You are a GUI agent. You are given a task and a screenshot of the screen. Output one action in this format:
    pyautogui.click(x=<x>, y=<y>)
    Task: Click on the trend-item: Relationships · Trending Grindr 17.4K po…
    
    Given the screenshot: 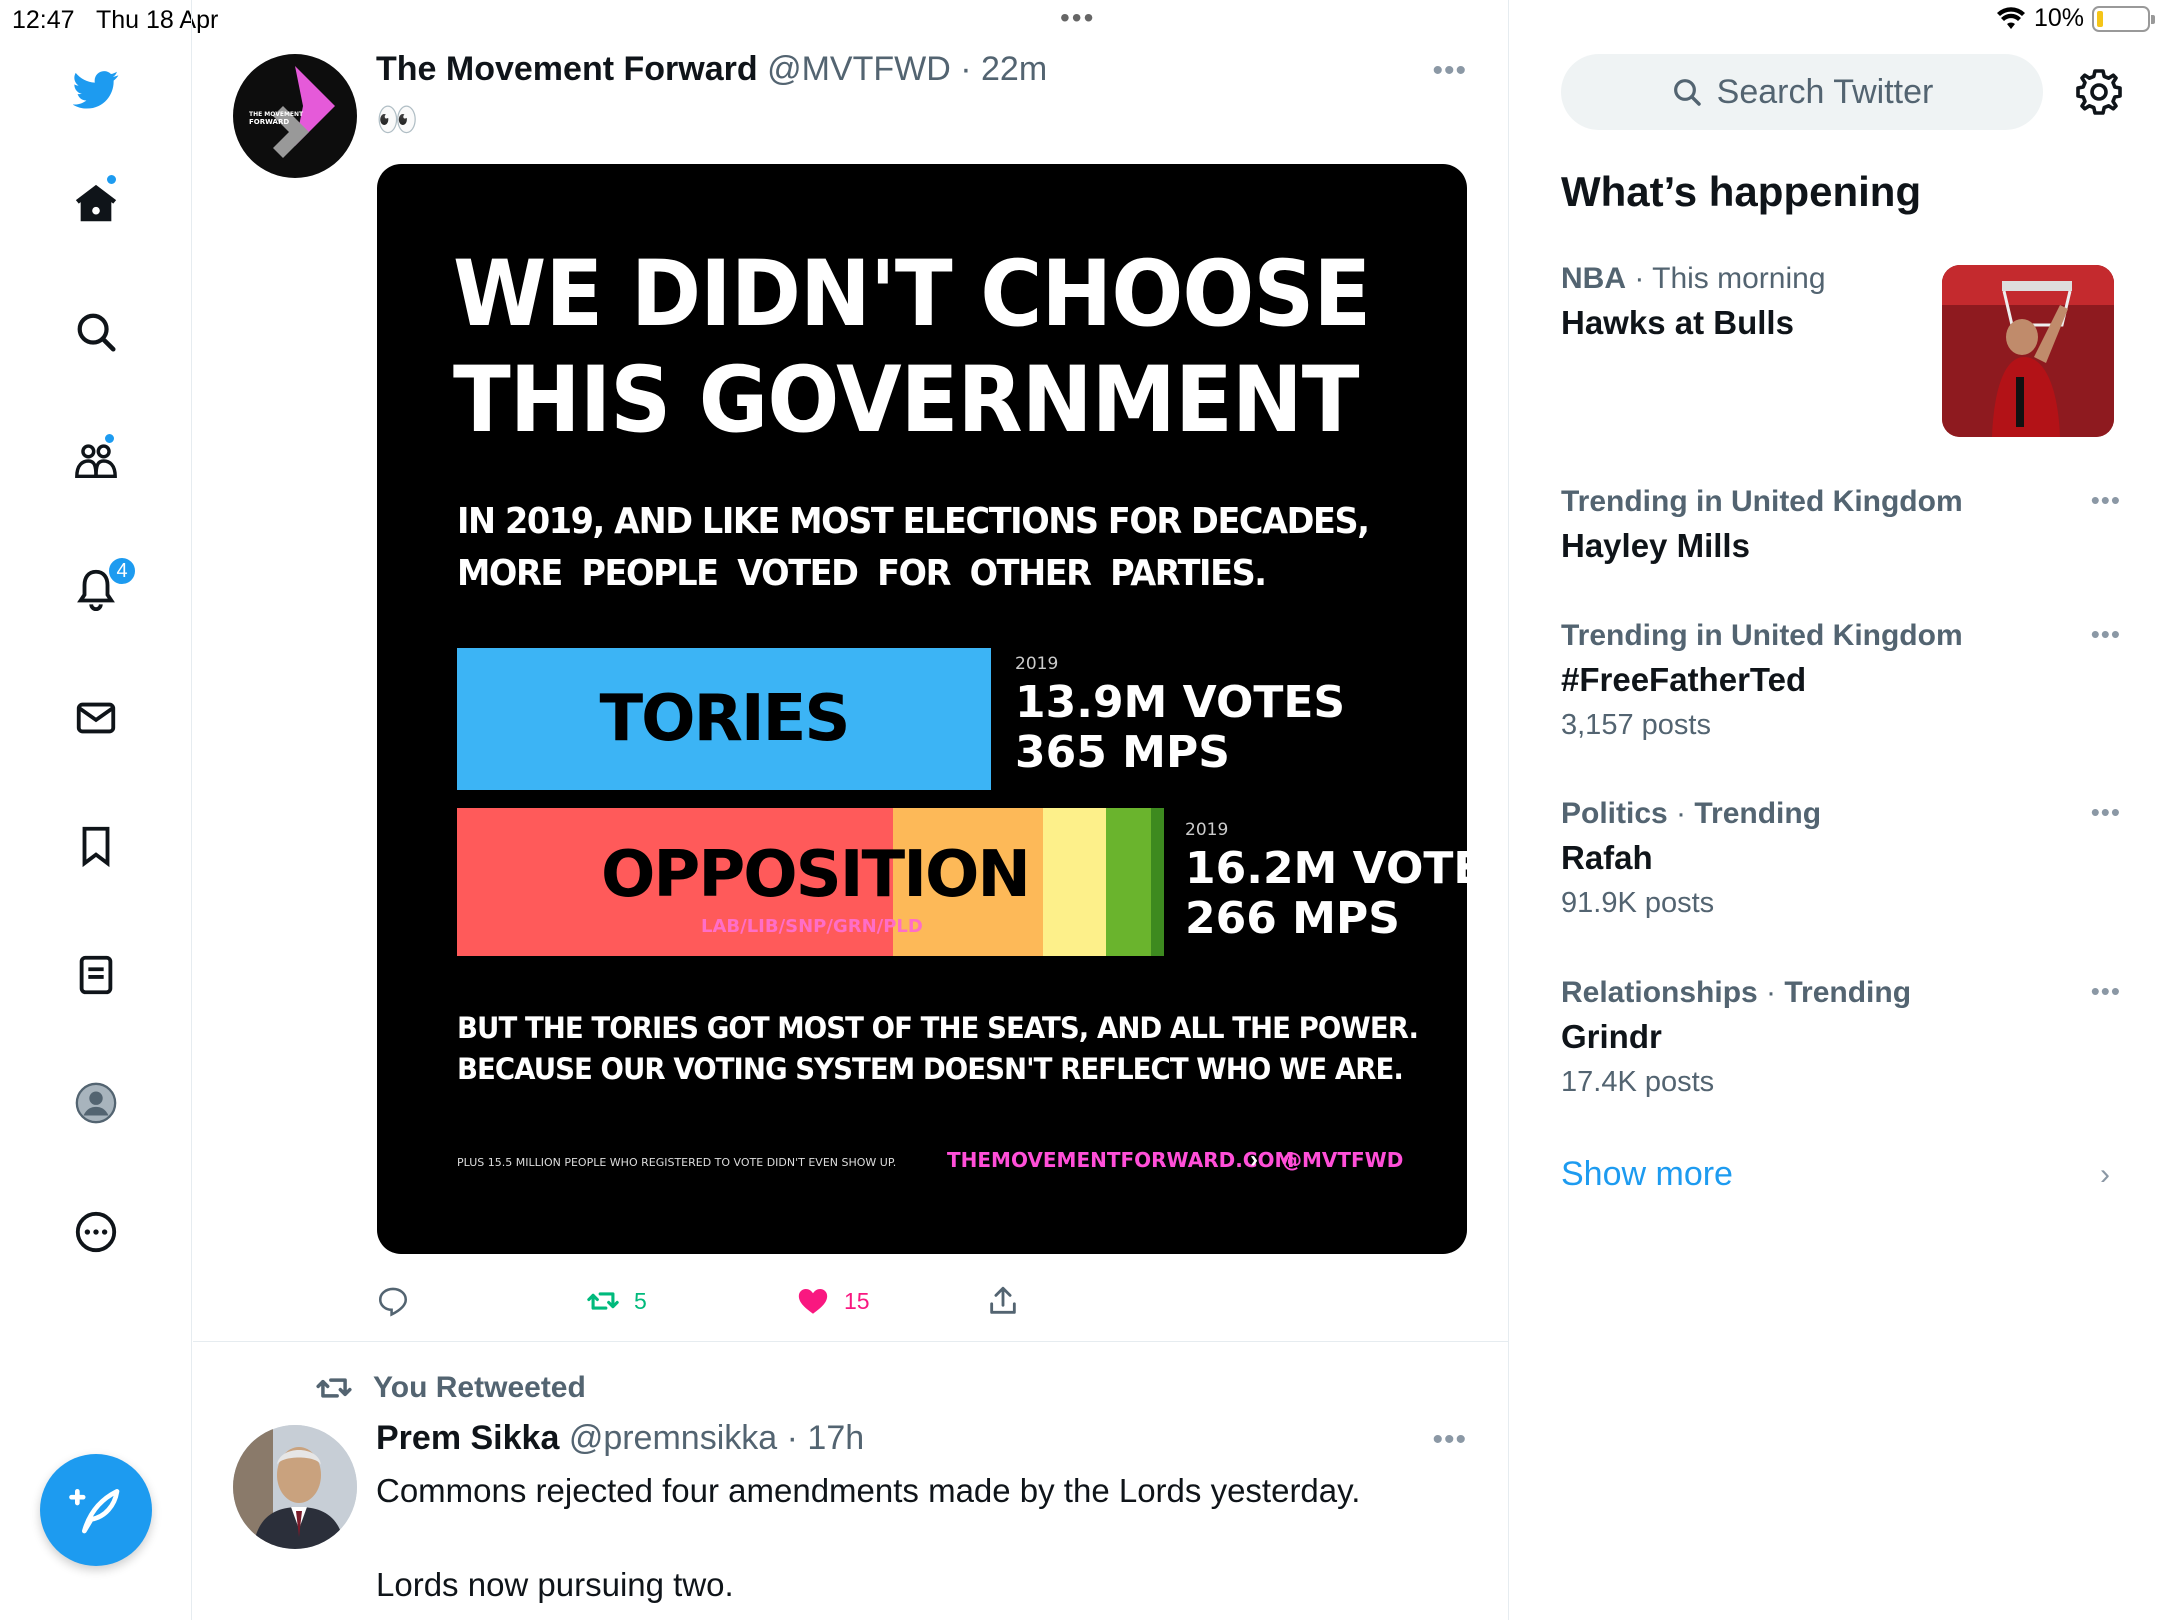 What is the action you would take?
    pyautogui.click(x=1841, y=1037)
    